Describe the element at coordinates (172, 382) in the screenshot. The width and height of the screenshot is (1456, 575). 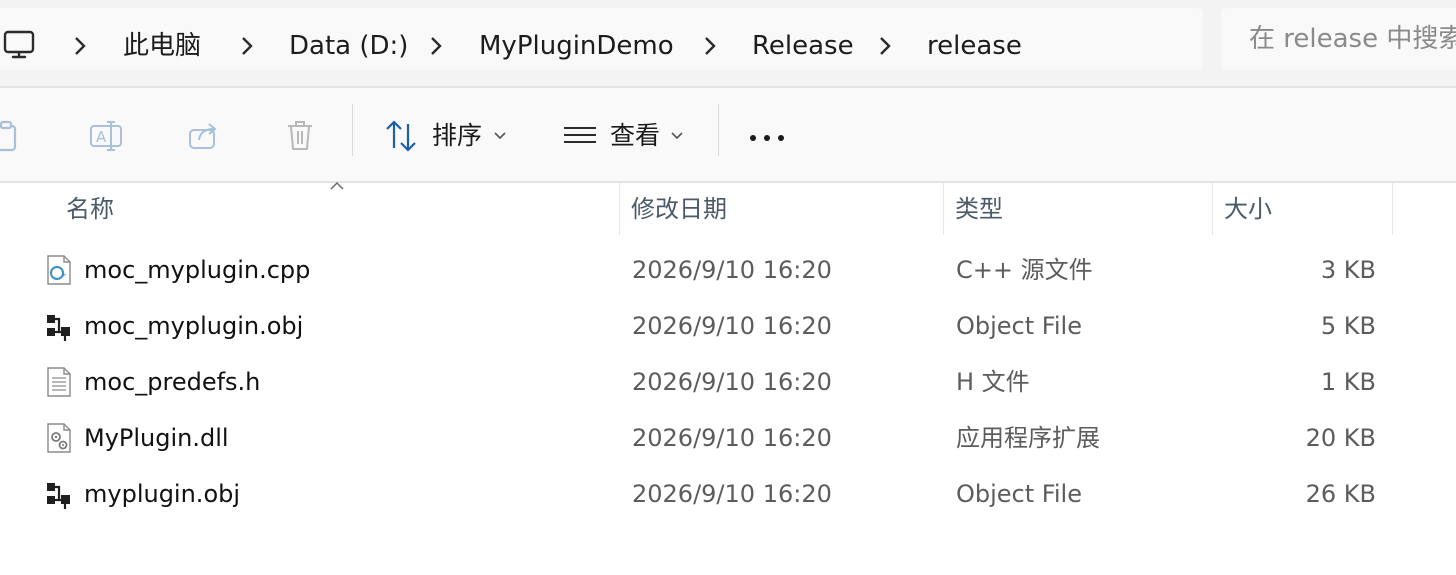
I see `file-name: moc_predefs.h` at that location.